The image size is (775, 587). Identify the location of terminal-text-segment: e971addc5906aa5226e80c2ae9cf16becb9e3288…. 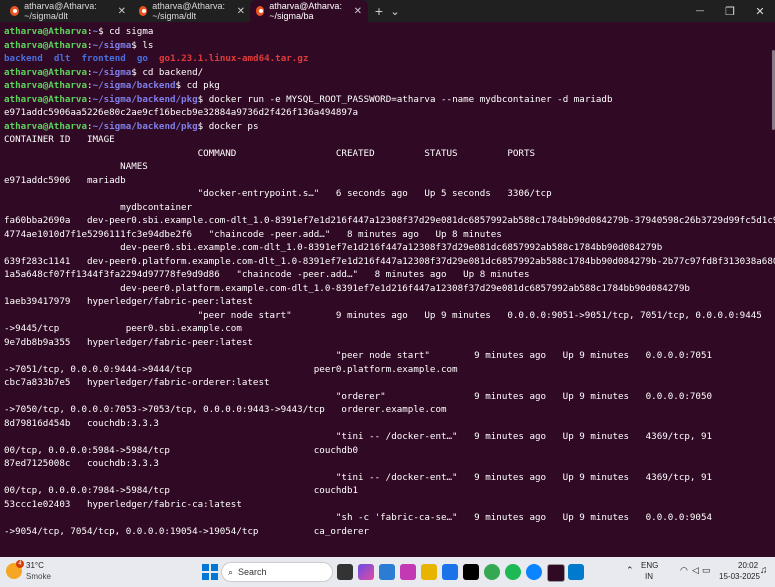
(181, 112).